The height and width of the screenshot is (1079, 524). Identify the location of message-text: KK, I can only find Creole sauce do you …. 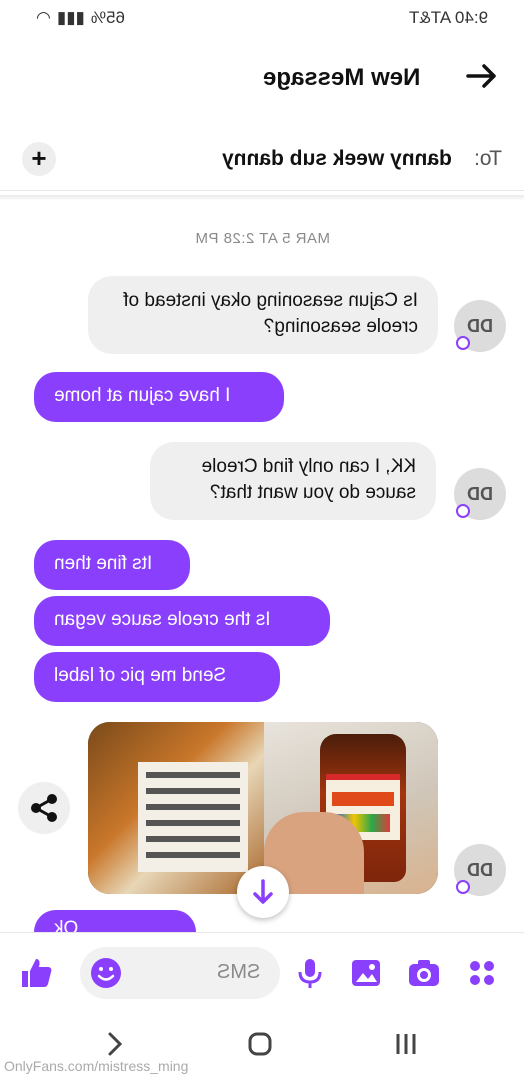
(308, 479).